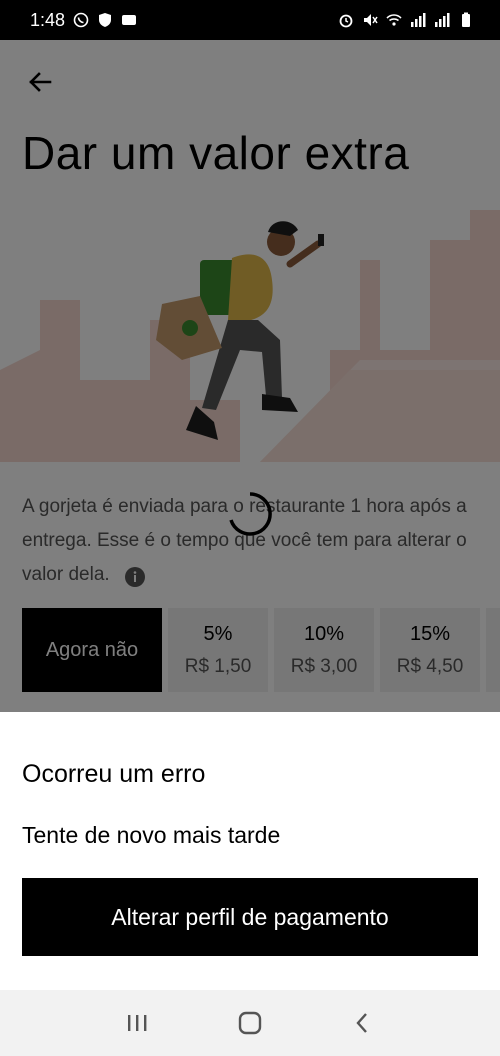 Image resolution: width=500 pixels, height=1056 pixels. I want to click on status-right, so click(406, 20).